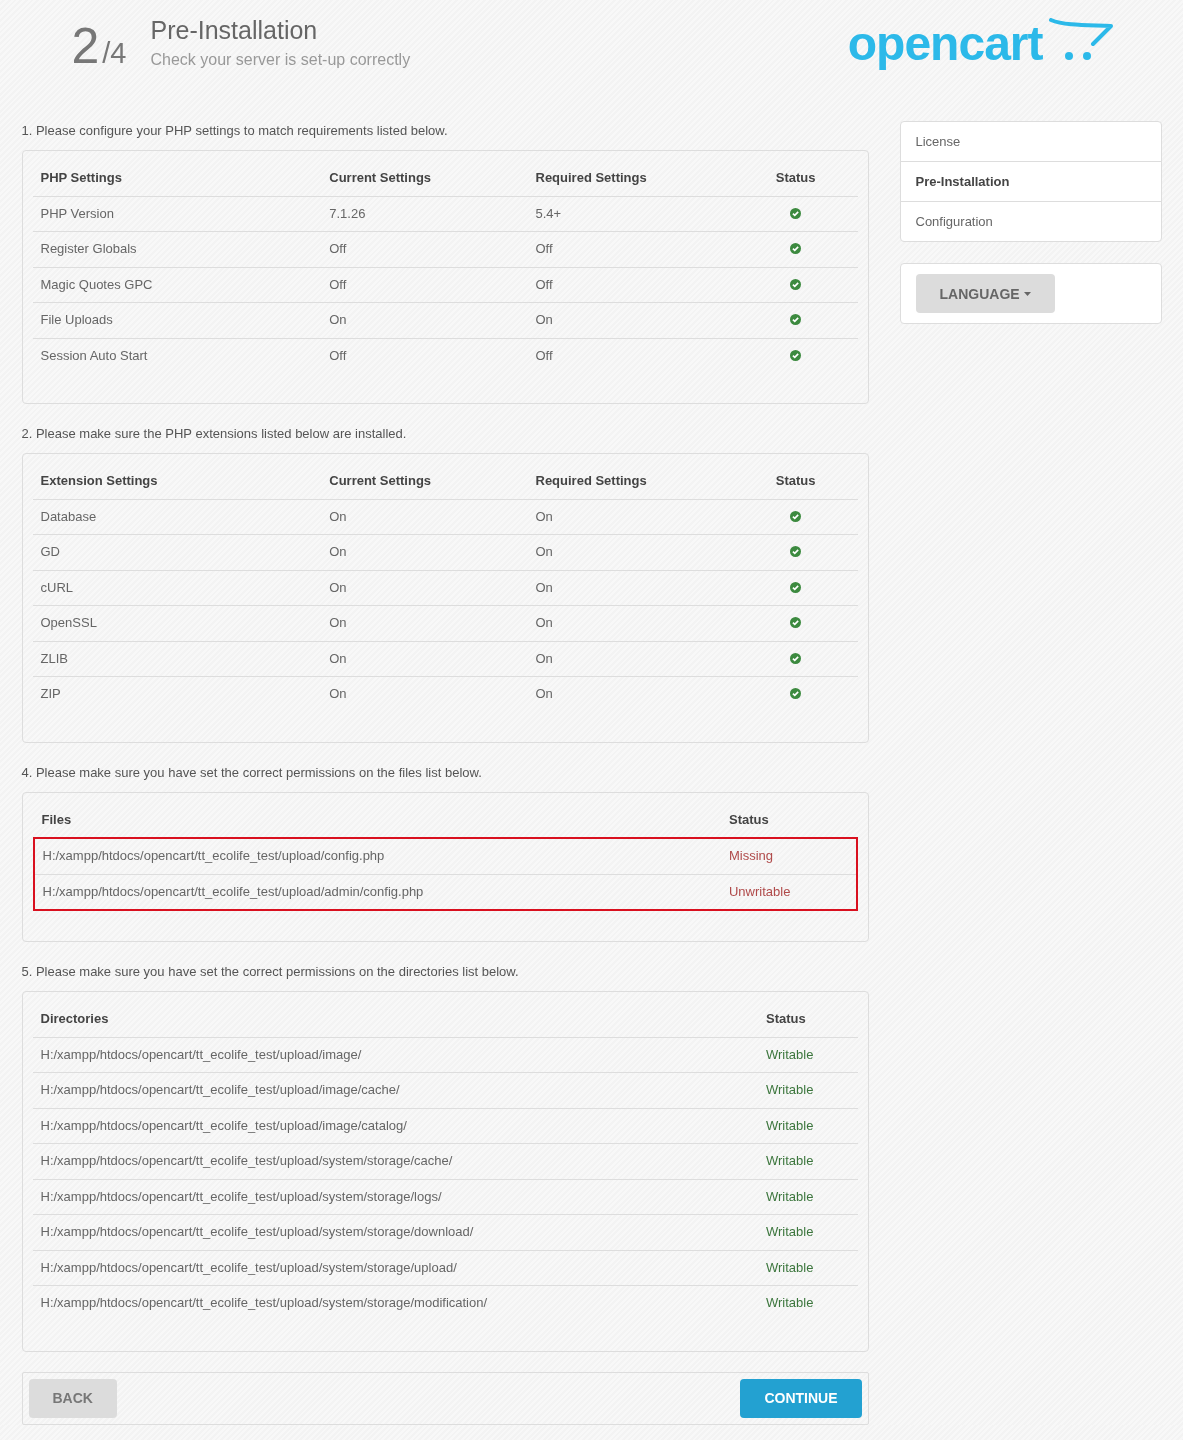 This screenshot has height=1440, width=1183. Describe the element at coordinates (252, 772) in the screenshot. I see `instruction-text: 4. Please make sure you have set the correct permissions on the files list below.` at that location.